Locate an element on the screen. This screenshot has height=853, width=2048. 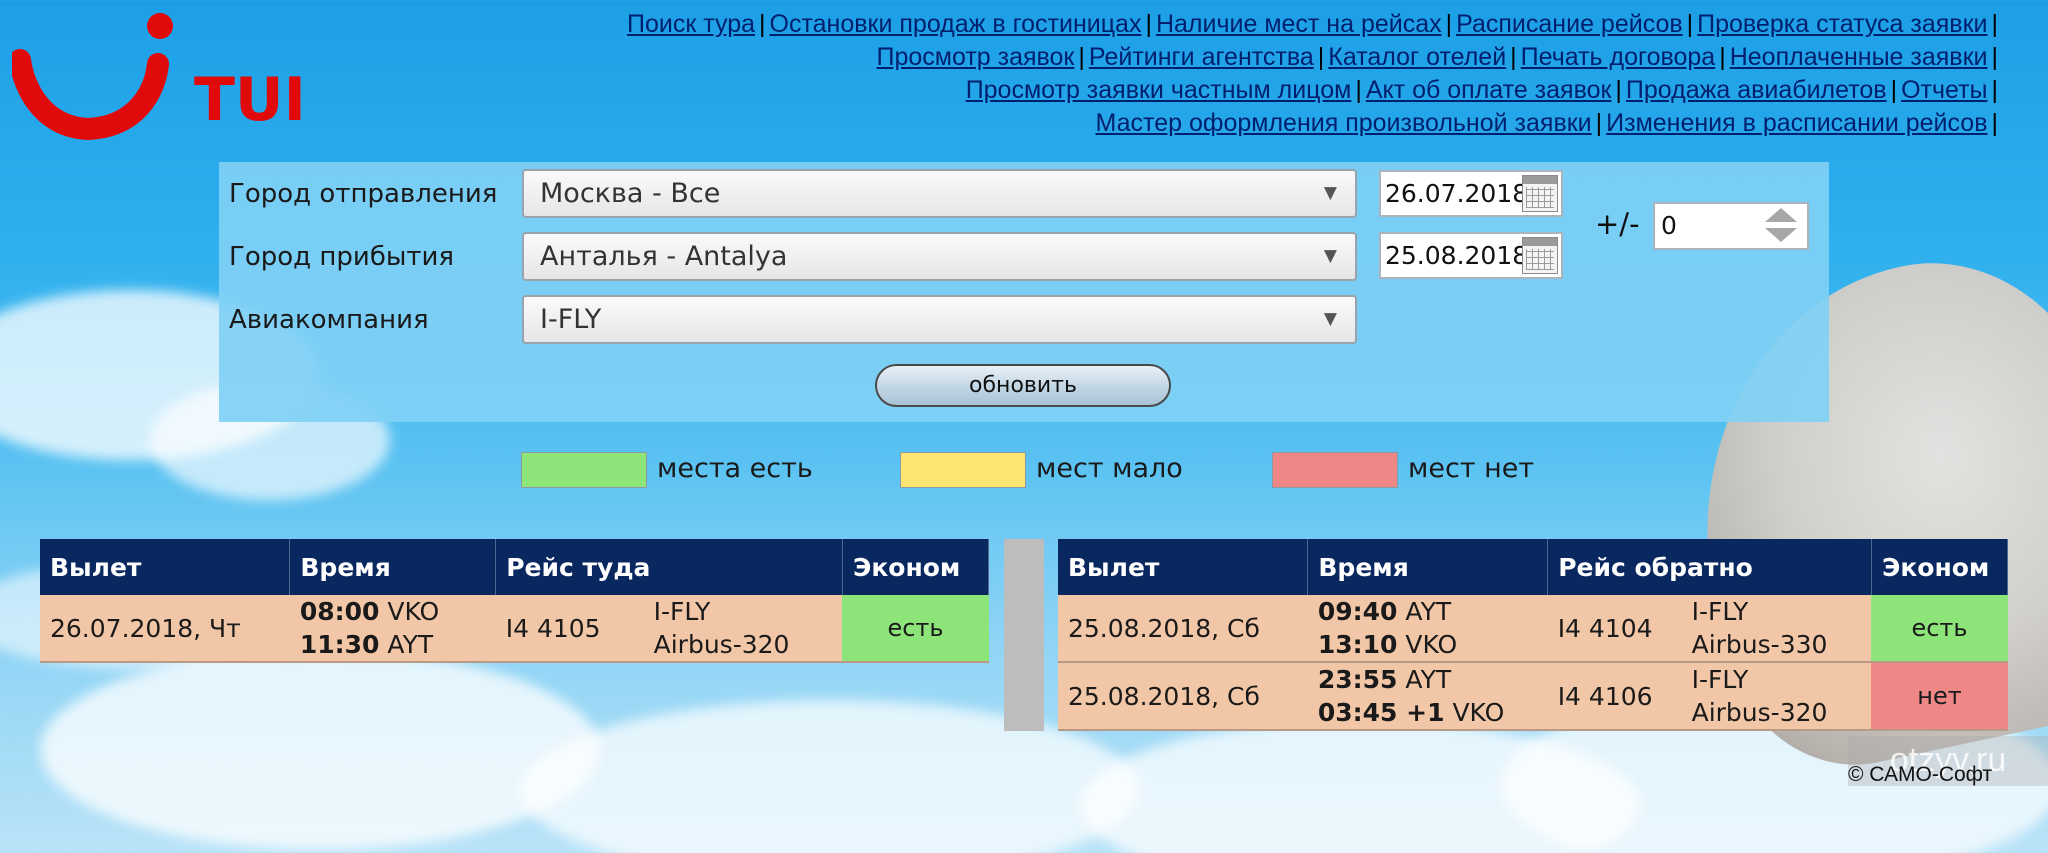
flight-times: 23:55 AYT 03:45 +1 VKO is located at coordinates (1427, 696).